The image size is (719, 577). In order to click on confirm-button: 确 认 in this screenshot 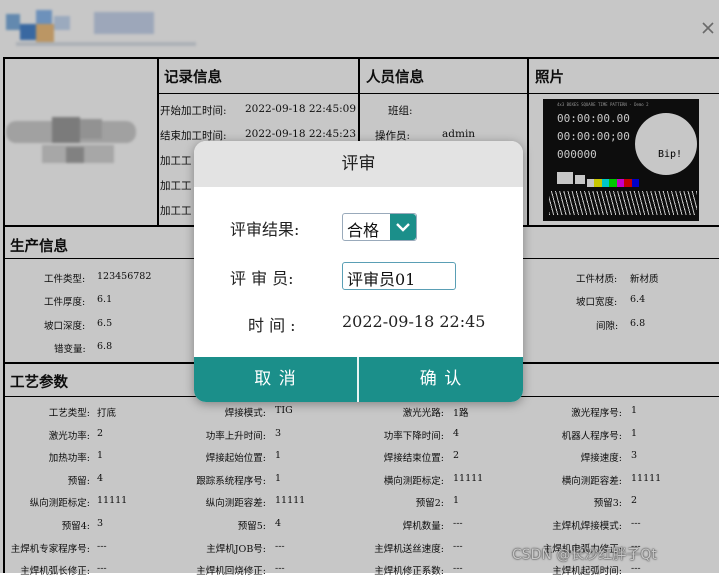, I will do `click(441, 379)`.